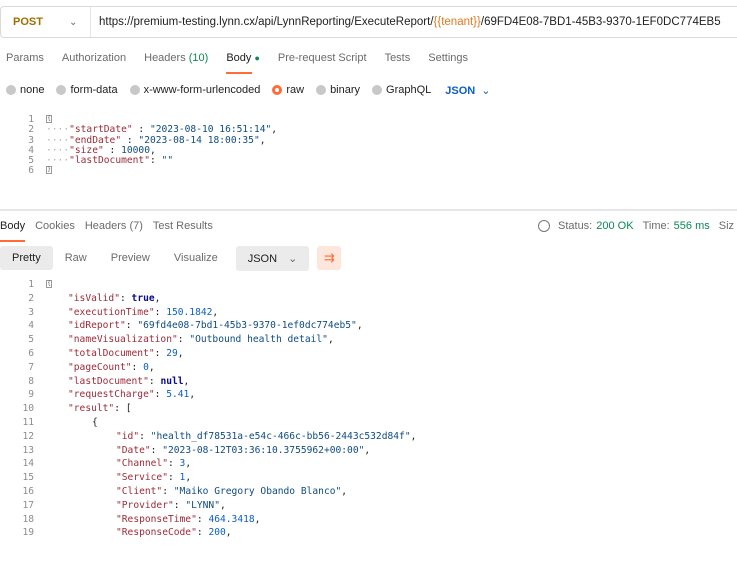  What do you see at coordinates (111, 368) in the screenshot?
I see `code-text: "pageCount": 0,` at bounding box center [111, 368].